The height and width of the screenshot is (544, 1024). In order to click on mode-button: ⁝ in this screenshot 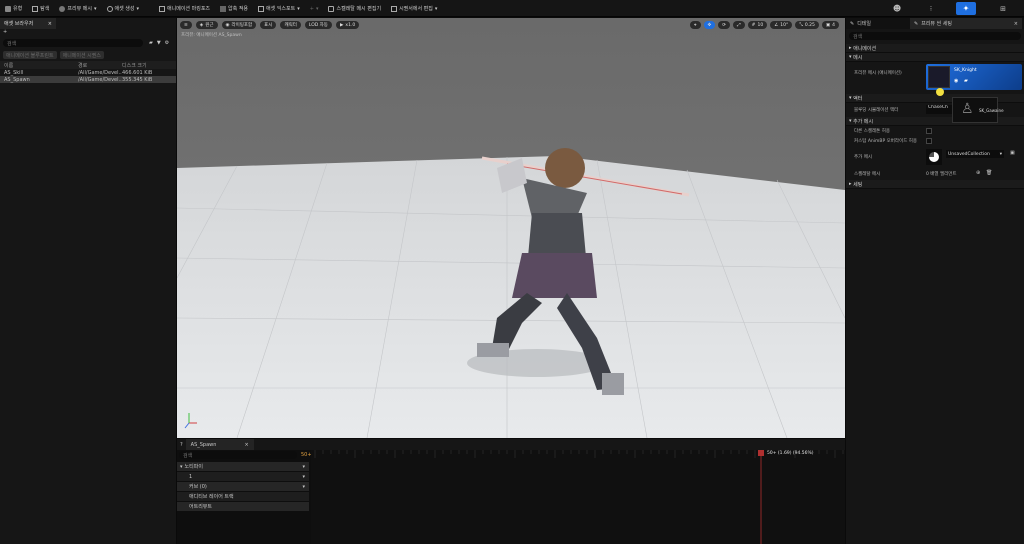, I will do `click(931, 8)`.